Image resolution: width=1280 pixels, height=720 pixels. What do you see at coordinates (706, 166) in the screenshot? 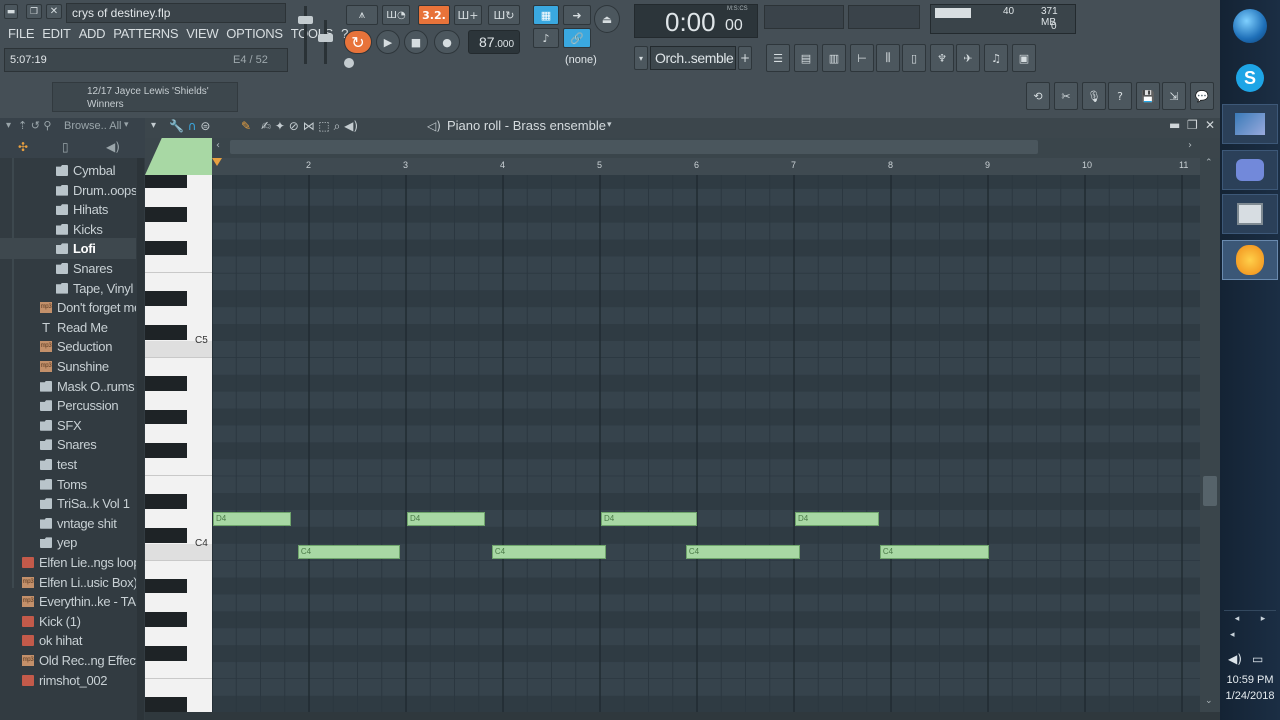
I see `timeline-ruler: 2 3 4 5 6 7 8 9 10 11` at bounding box center [706, 166].